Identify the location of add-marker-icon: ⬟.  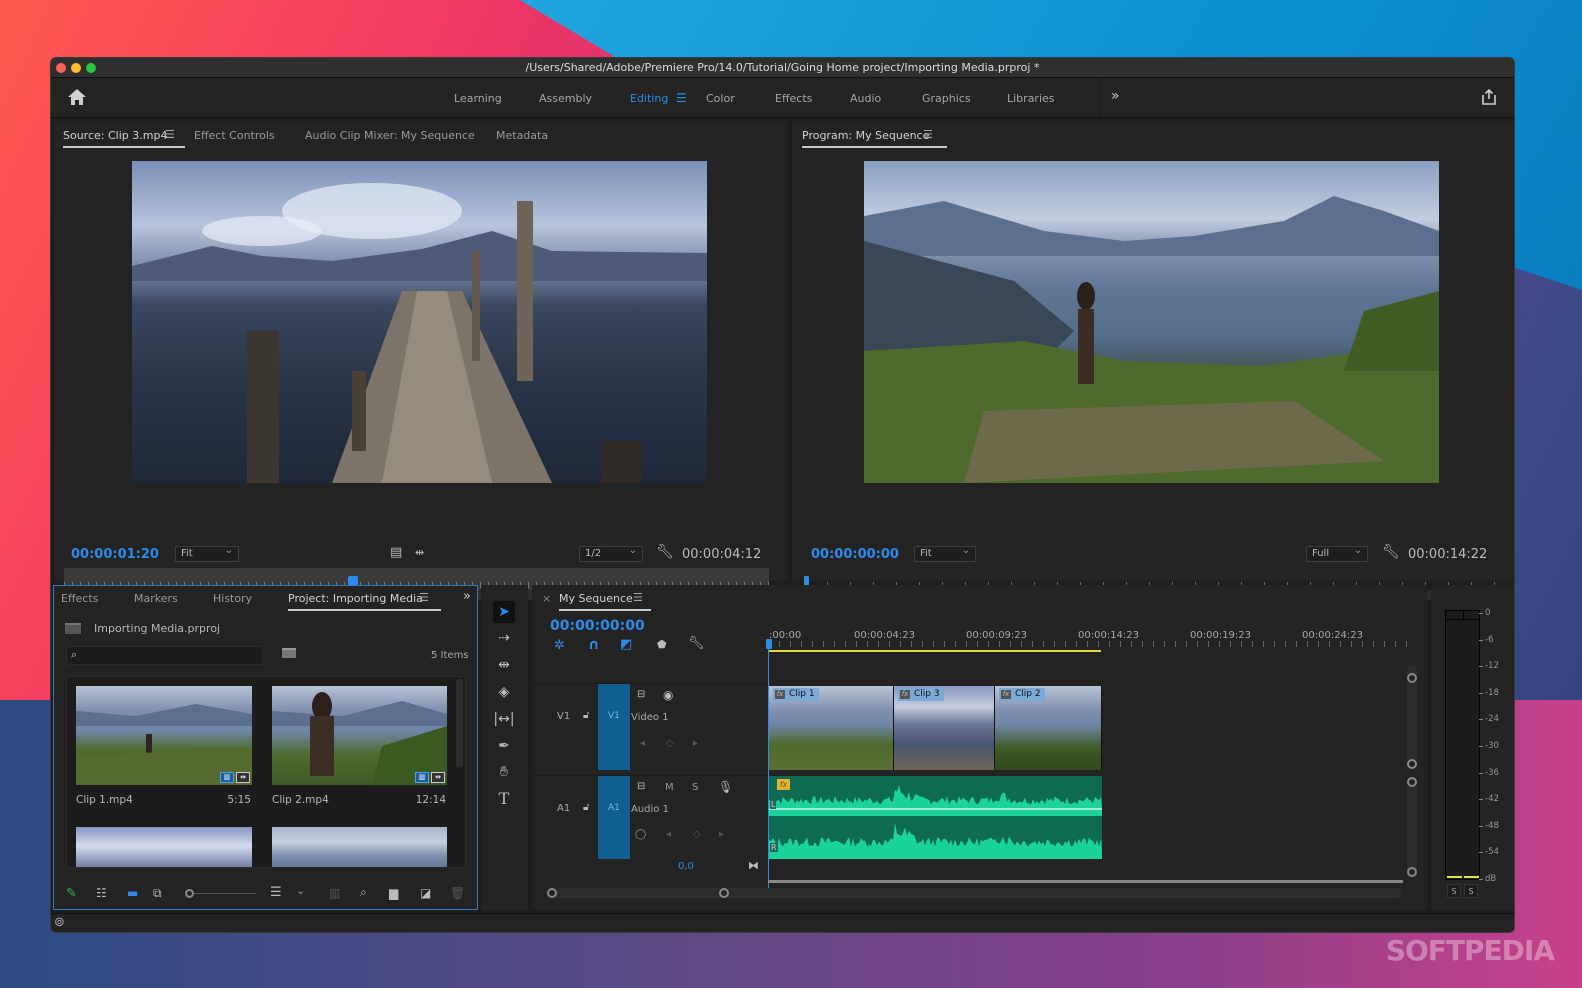
(662, 644).